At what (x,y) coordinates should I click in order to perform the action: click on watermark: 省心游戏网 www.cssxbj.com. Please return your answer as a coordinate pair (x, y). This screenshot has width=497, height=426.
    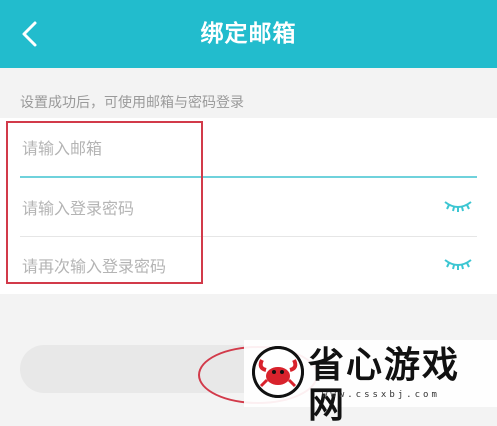
    Looking at the image, I should click on (370, 383).